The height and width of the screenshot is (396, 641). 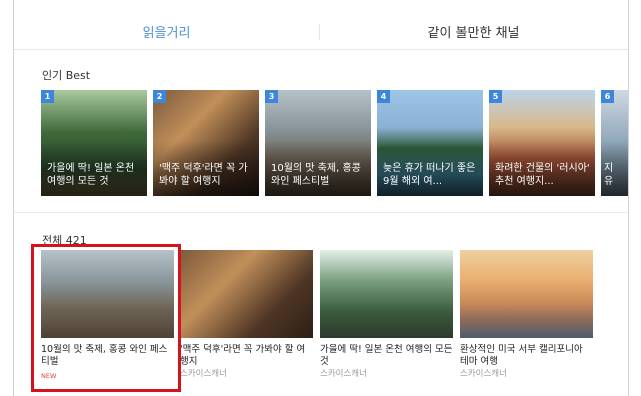 I want to click on article-card-2: '맥주 덕후'라면 꼭 가봐야 할 여행지 스카이스캐너, so click(x=246, y=315).